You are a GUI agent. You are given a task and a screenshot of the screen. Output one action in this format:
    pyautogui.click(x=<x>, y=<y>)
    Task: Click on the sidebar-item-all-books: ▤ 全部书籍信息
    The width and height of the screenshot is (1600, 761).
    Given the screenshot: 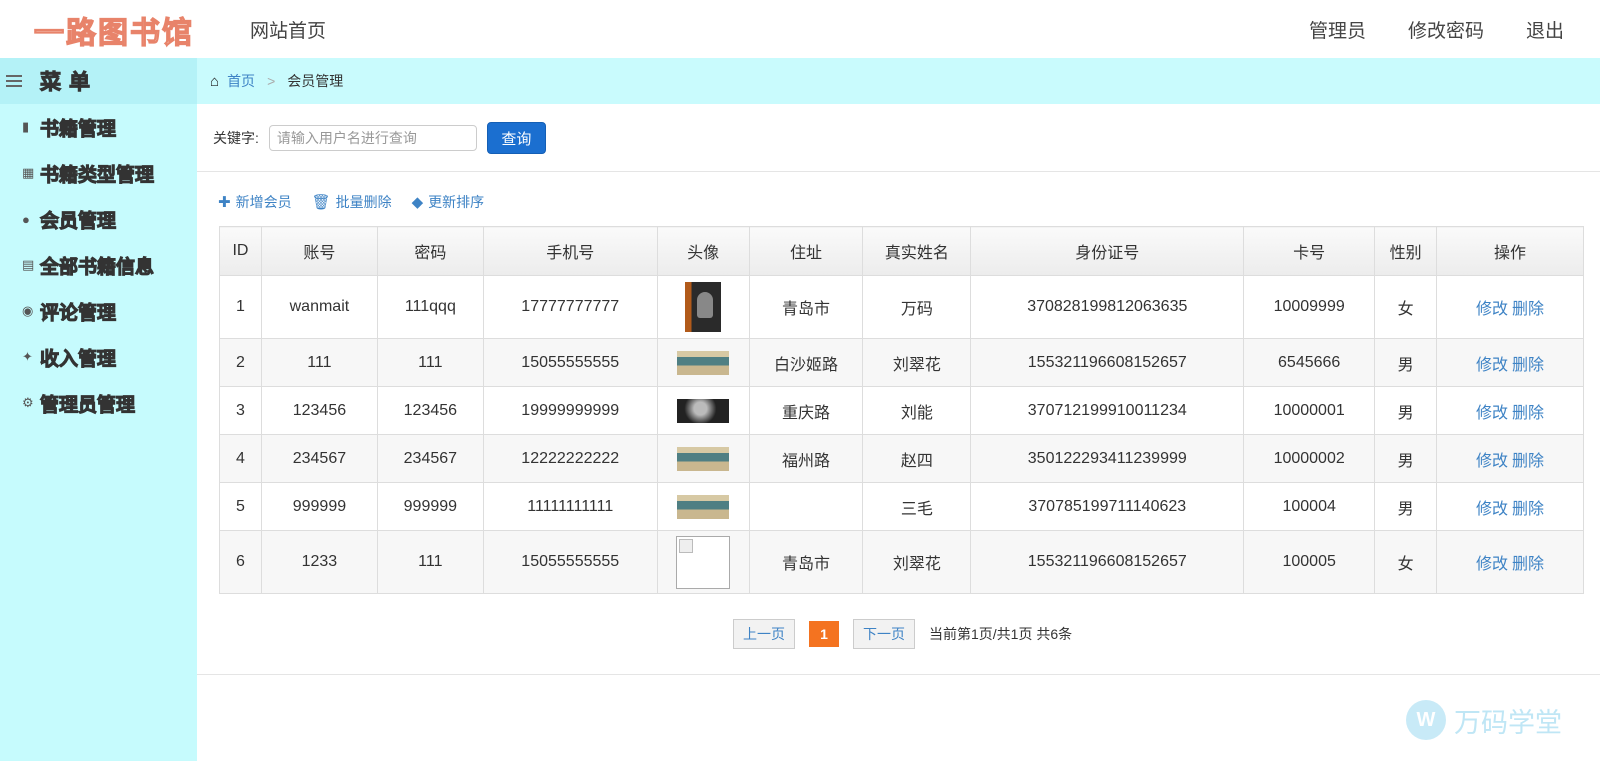 What is the action you would take?
    pyautogui.click(x=98, y=265)
    